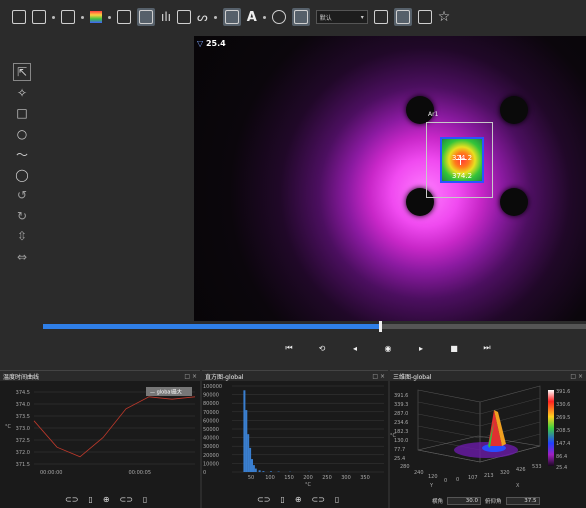 This screenshot has height=508, width=586. What do you see at coordinates (454, 348) in the screenshot?
I see `stop-icon: ■` at bounding box center [454, 348].